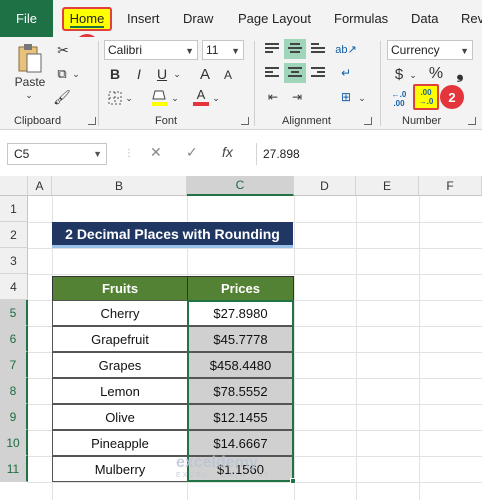  Describe the element at coordinates (30, 58) in the screenshot. I see `paste-icon` at that location.